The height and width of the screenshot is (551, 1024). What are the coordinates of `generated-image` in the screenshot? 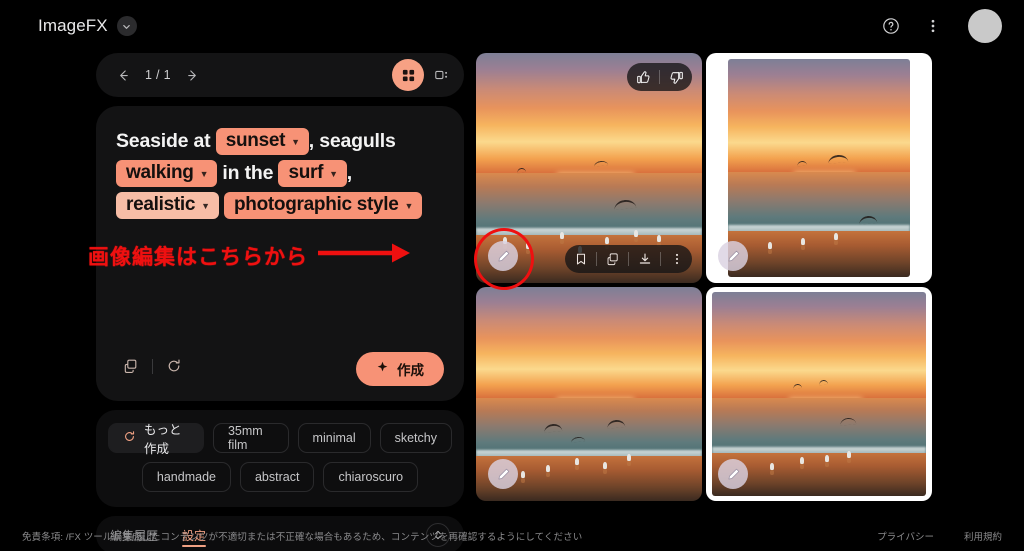 It's located at (819, 168).